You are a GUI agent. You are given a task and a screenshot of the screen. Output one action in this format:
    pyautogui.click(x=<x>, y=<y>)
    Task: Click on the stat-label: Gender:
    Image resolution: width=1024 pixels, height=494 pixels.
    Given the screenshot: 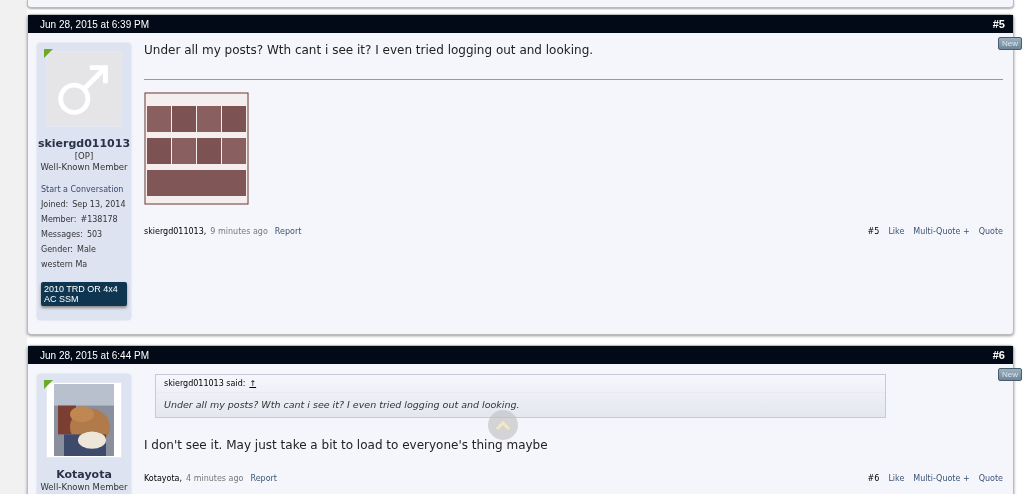 What is the action you would take?
    pyautogui.click(x=57, y=249)
    